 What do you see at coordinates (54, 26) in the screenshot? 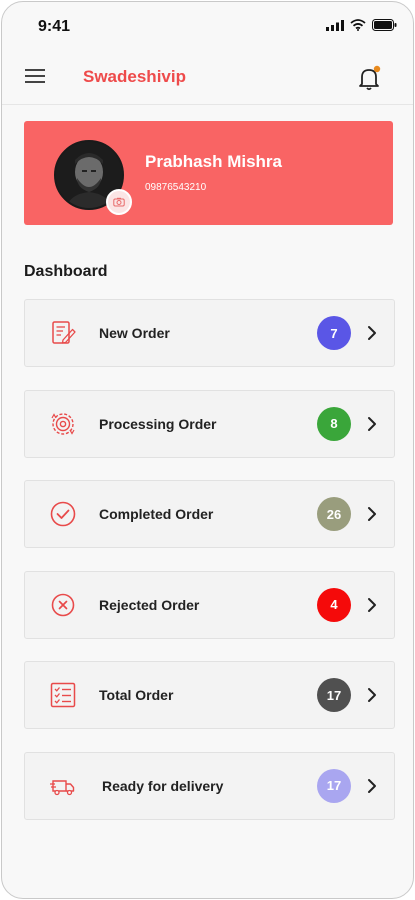
I see `status-time: 9:41` at bounding box center [54, 26].